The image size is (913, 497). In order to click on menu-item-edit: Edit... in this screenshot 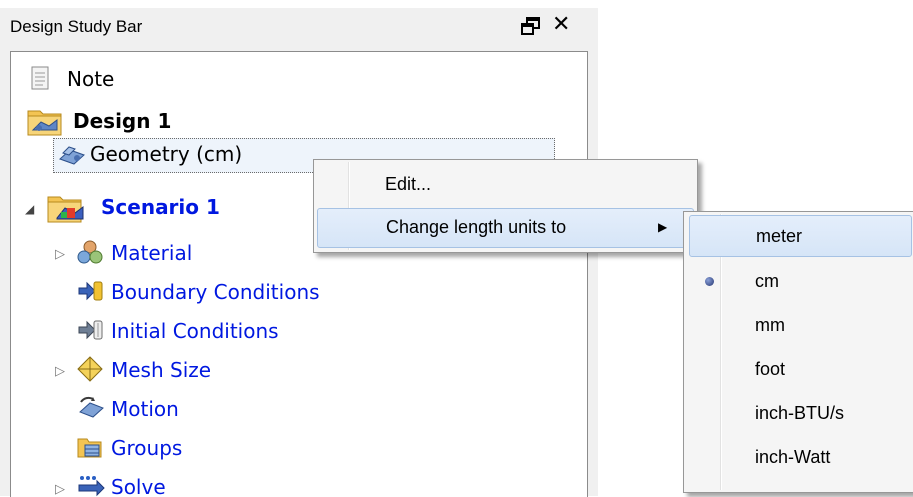, I will do `click(504, 185)`.